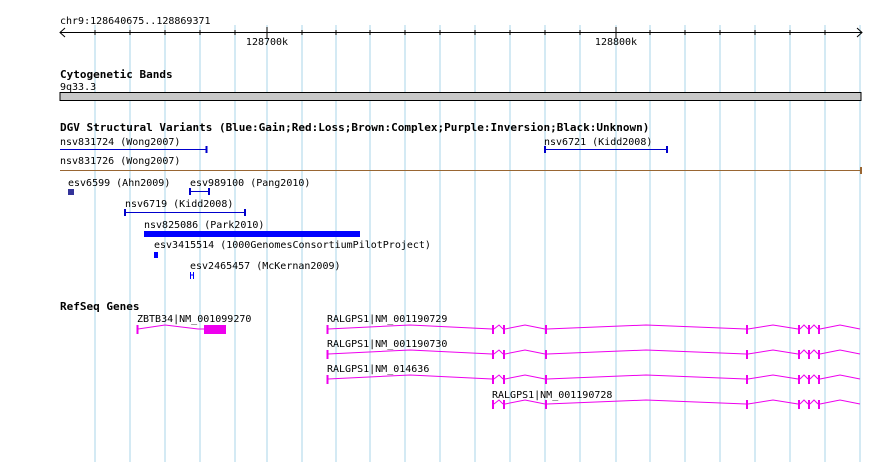  What do you see at coordinates (120, 142) in the screenshot?
I see `dgv-feature-label: nsv831724 (Wong2007)` at bounding box center [120, 142].